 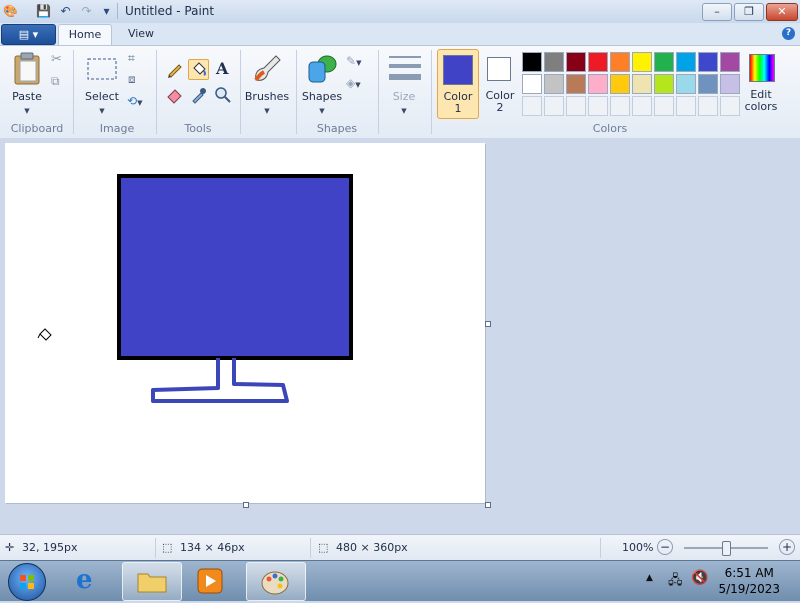 What do you see at coordinates (726, 548) in the screenshot?
I see `zoom-slider-thumb` at bounding box center [726, 548].